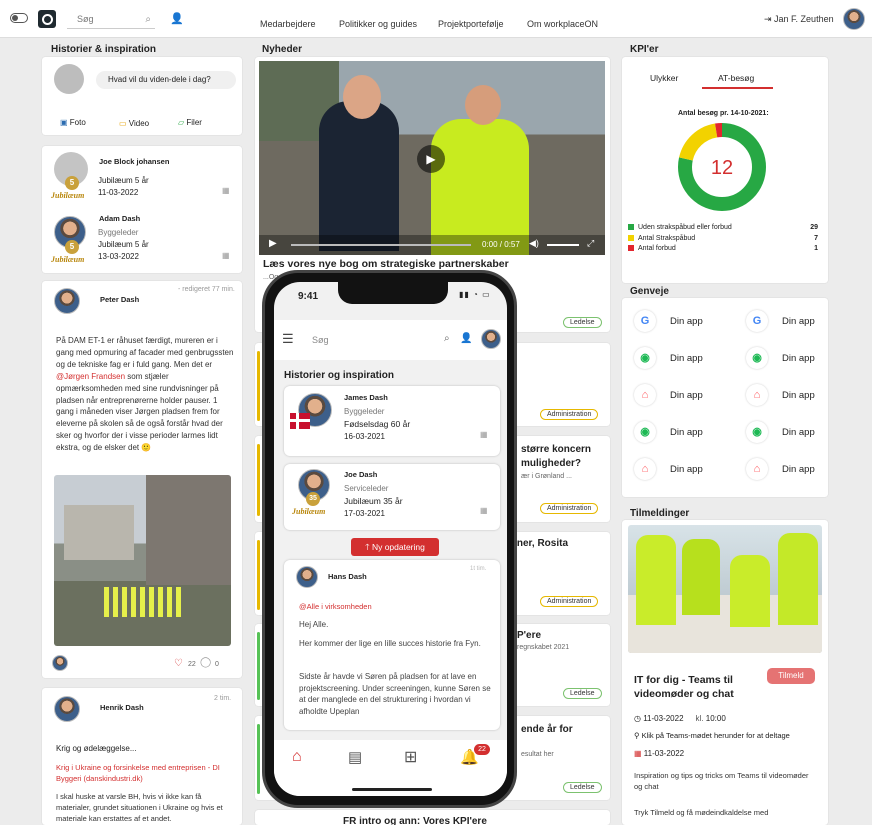 The height and width of the screenshot is (825, 872). Describe the element at coordinates (288, 24) in the screenshot. I see `nav-medarbejdere: Medarbejdere` at that location.